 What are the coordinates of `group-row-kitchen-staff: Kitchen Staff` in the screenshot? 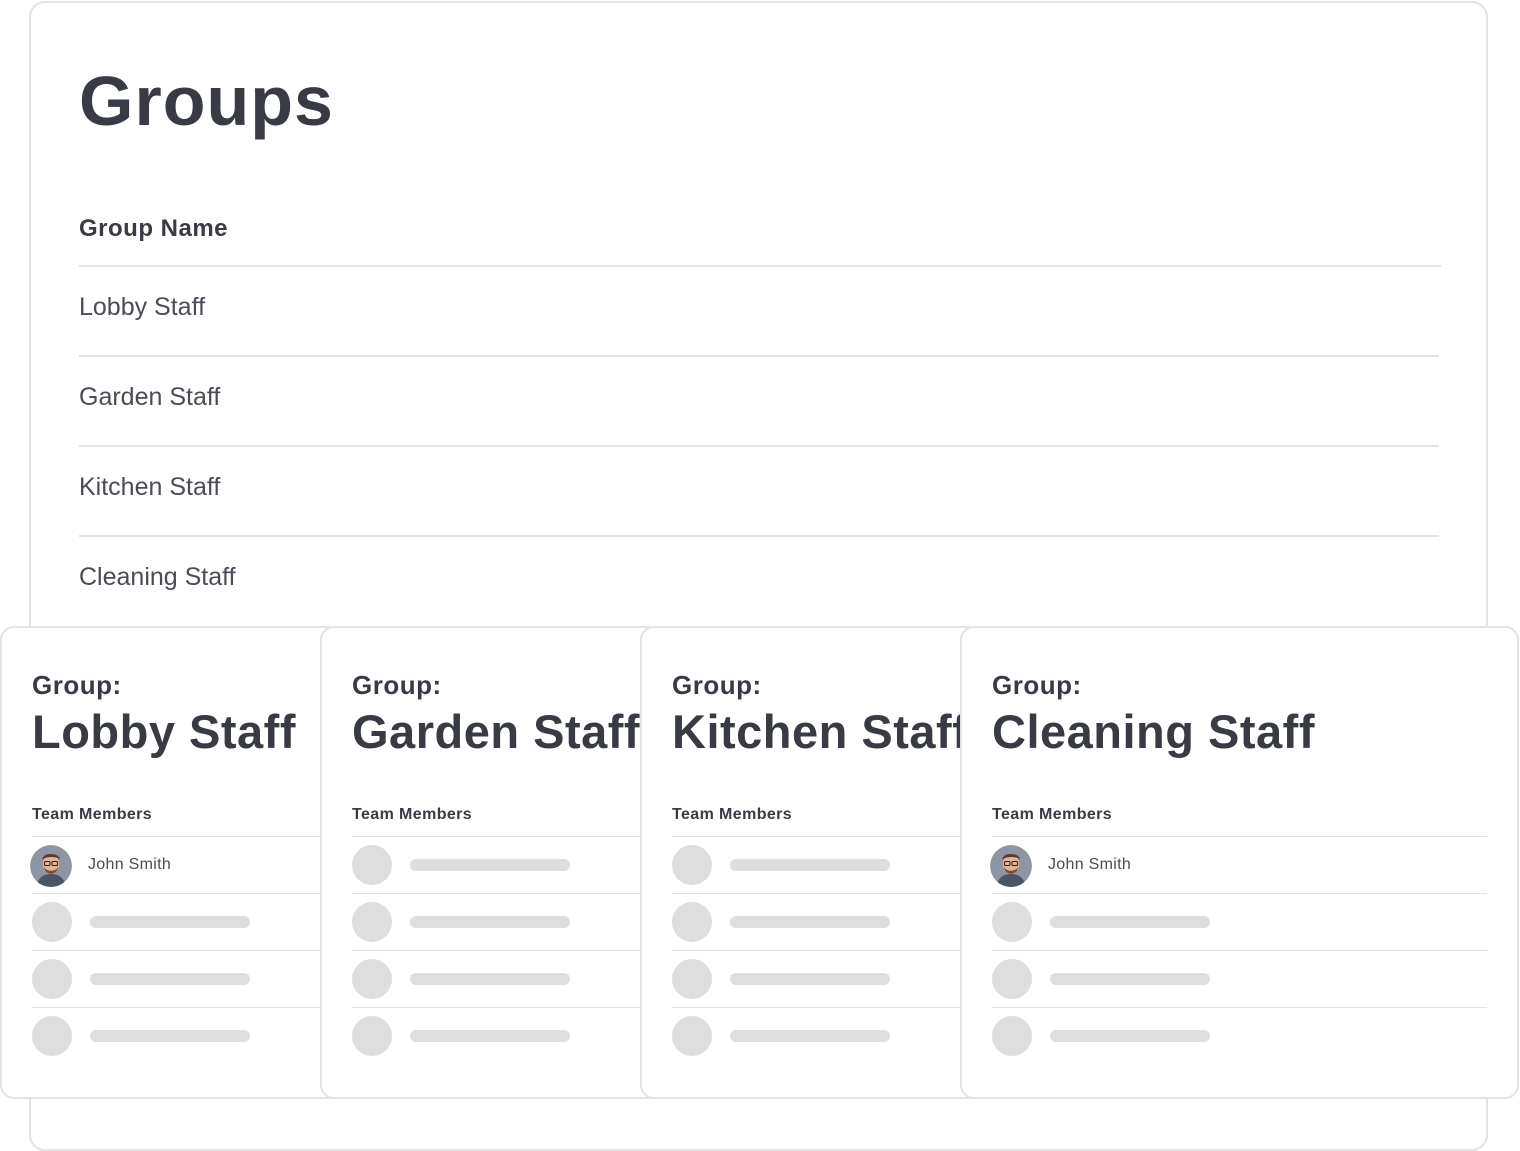 It's located at (759, 492).